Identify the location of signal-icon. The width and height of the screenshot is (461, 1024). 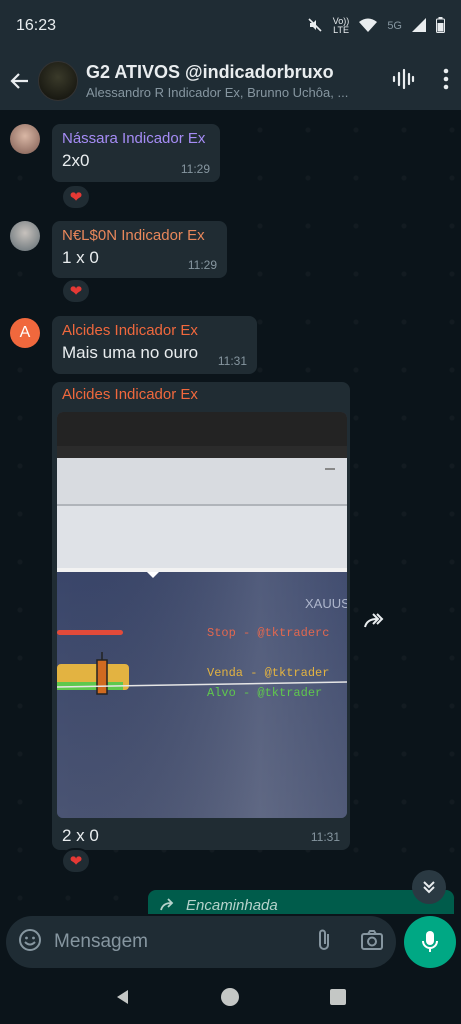
(419, 26).